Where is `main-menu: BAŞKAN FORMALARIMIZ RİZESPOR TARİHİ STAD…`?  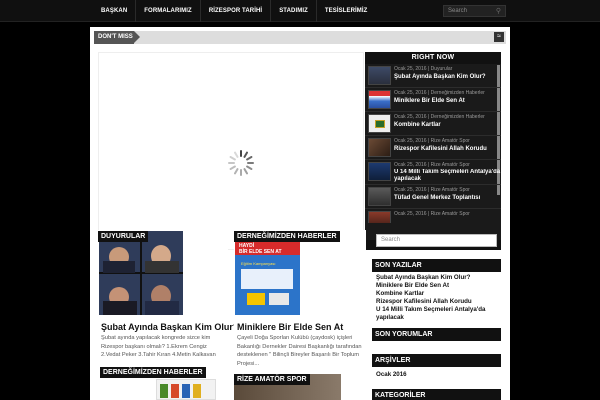 main-menu: BAŞKAN FORMALARIMIZ RİZESPOR TARİHİ STAD… is located at coordinates (234, 11).